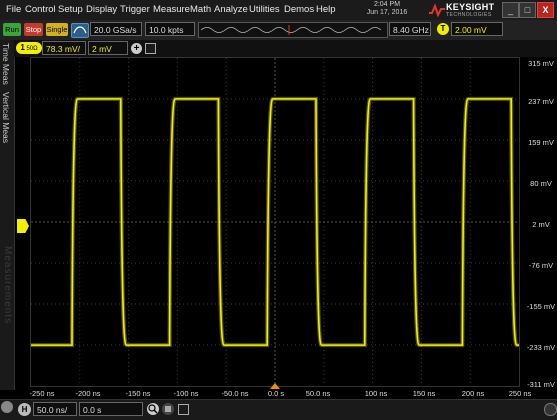  What do you see at coordinates (171, 9) in the screenshot?
I see `menu-measure: Measure` at bounding box center [171, 9].